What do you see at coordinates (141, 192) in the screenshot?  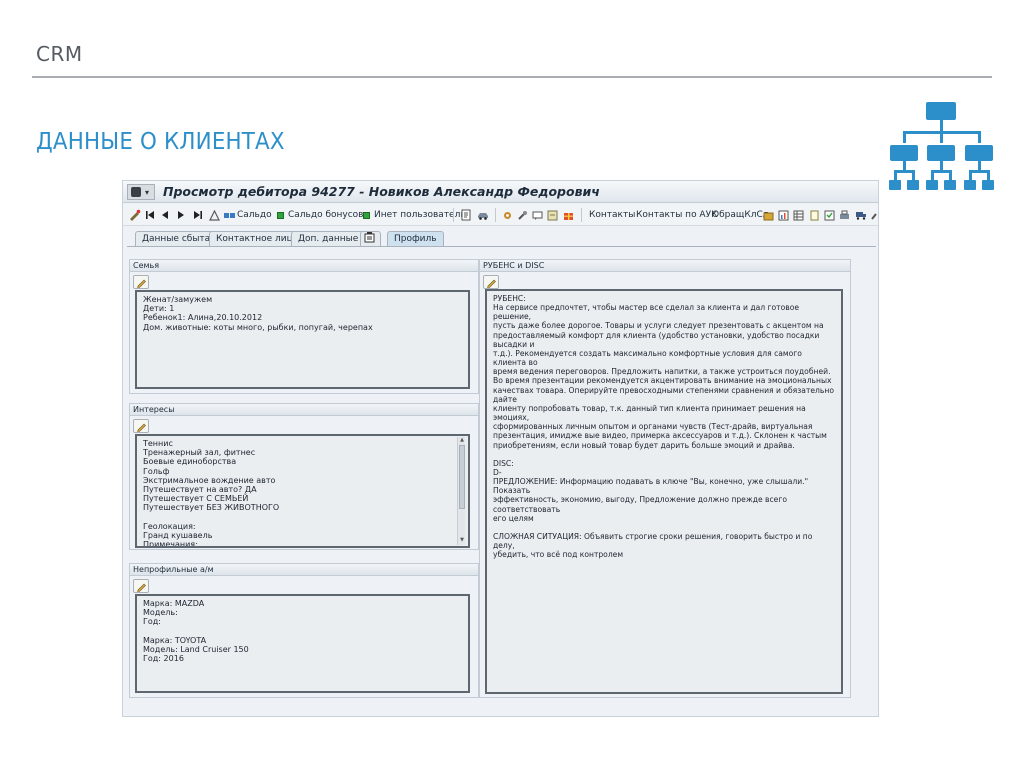 I see `menu-icon: ▾` at bounding box center [141, 192].